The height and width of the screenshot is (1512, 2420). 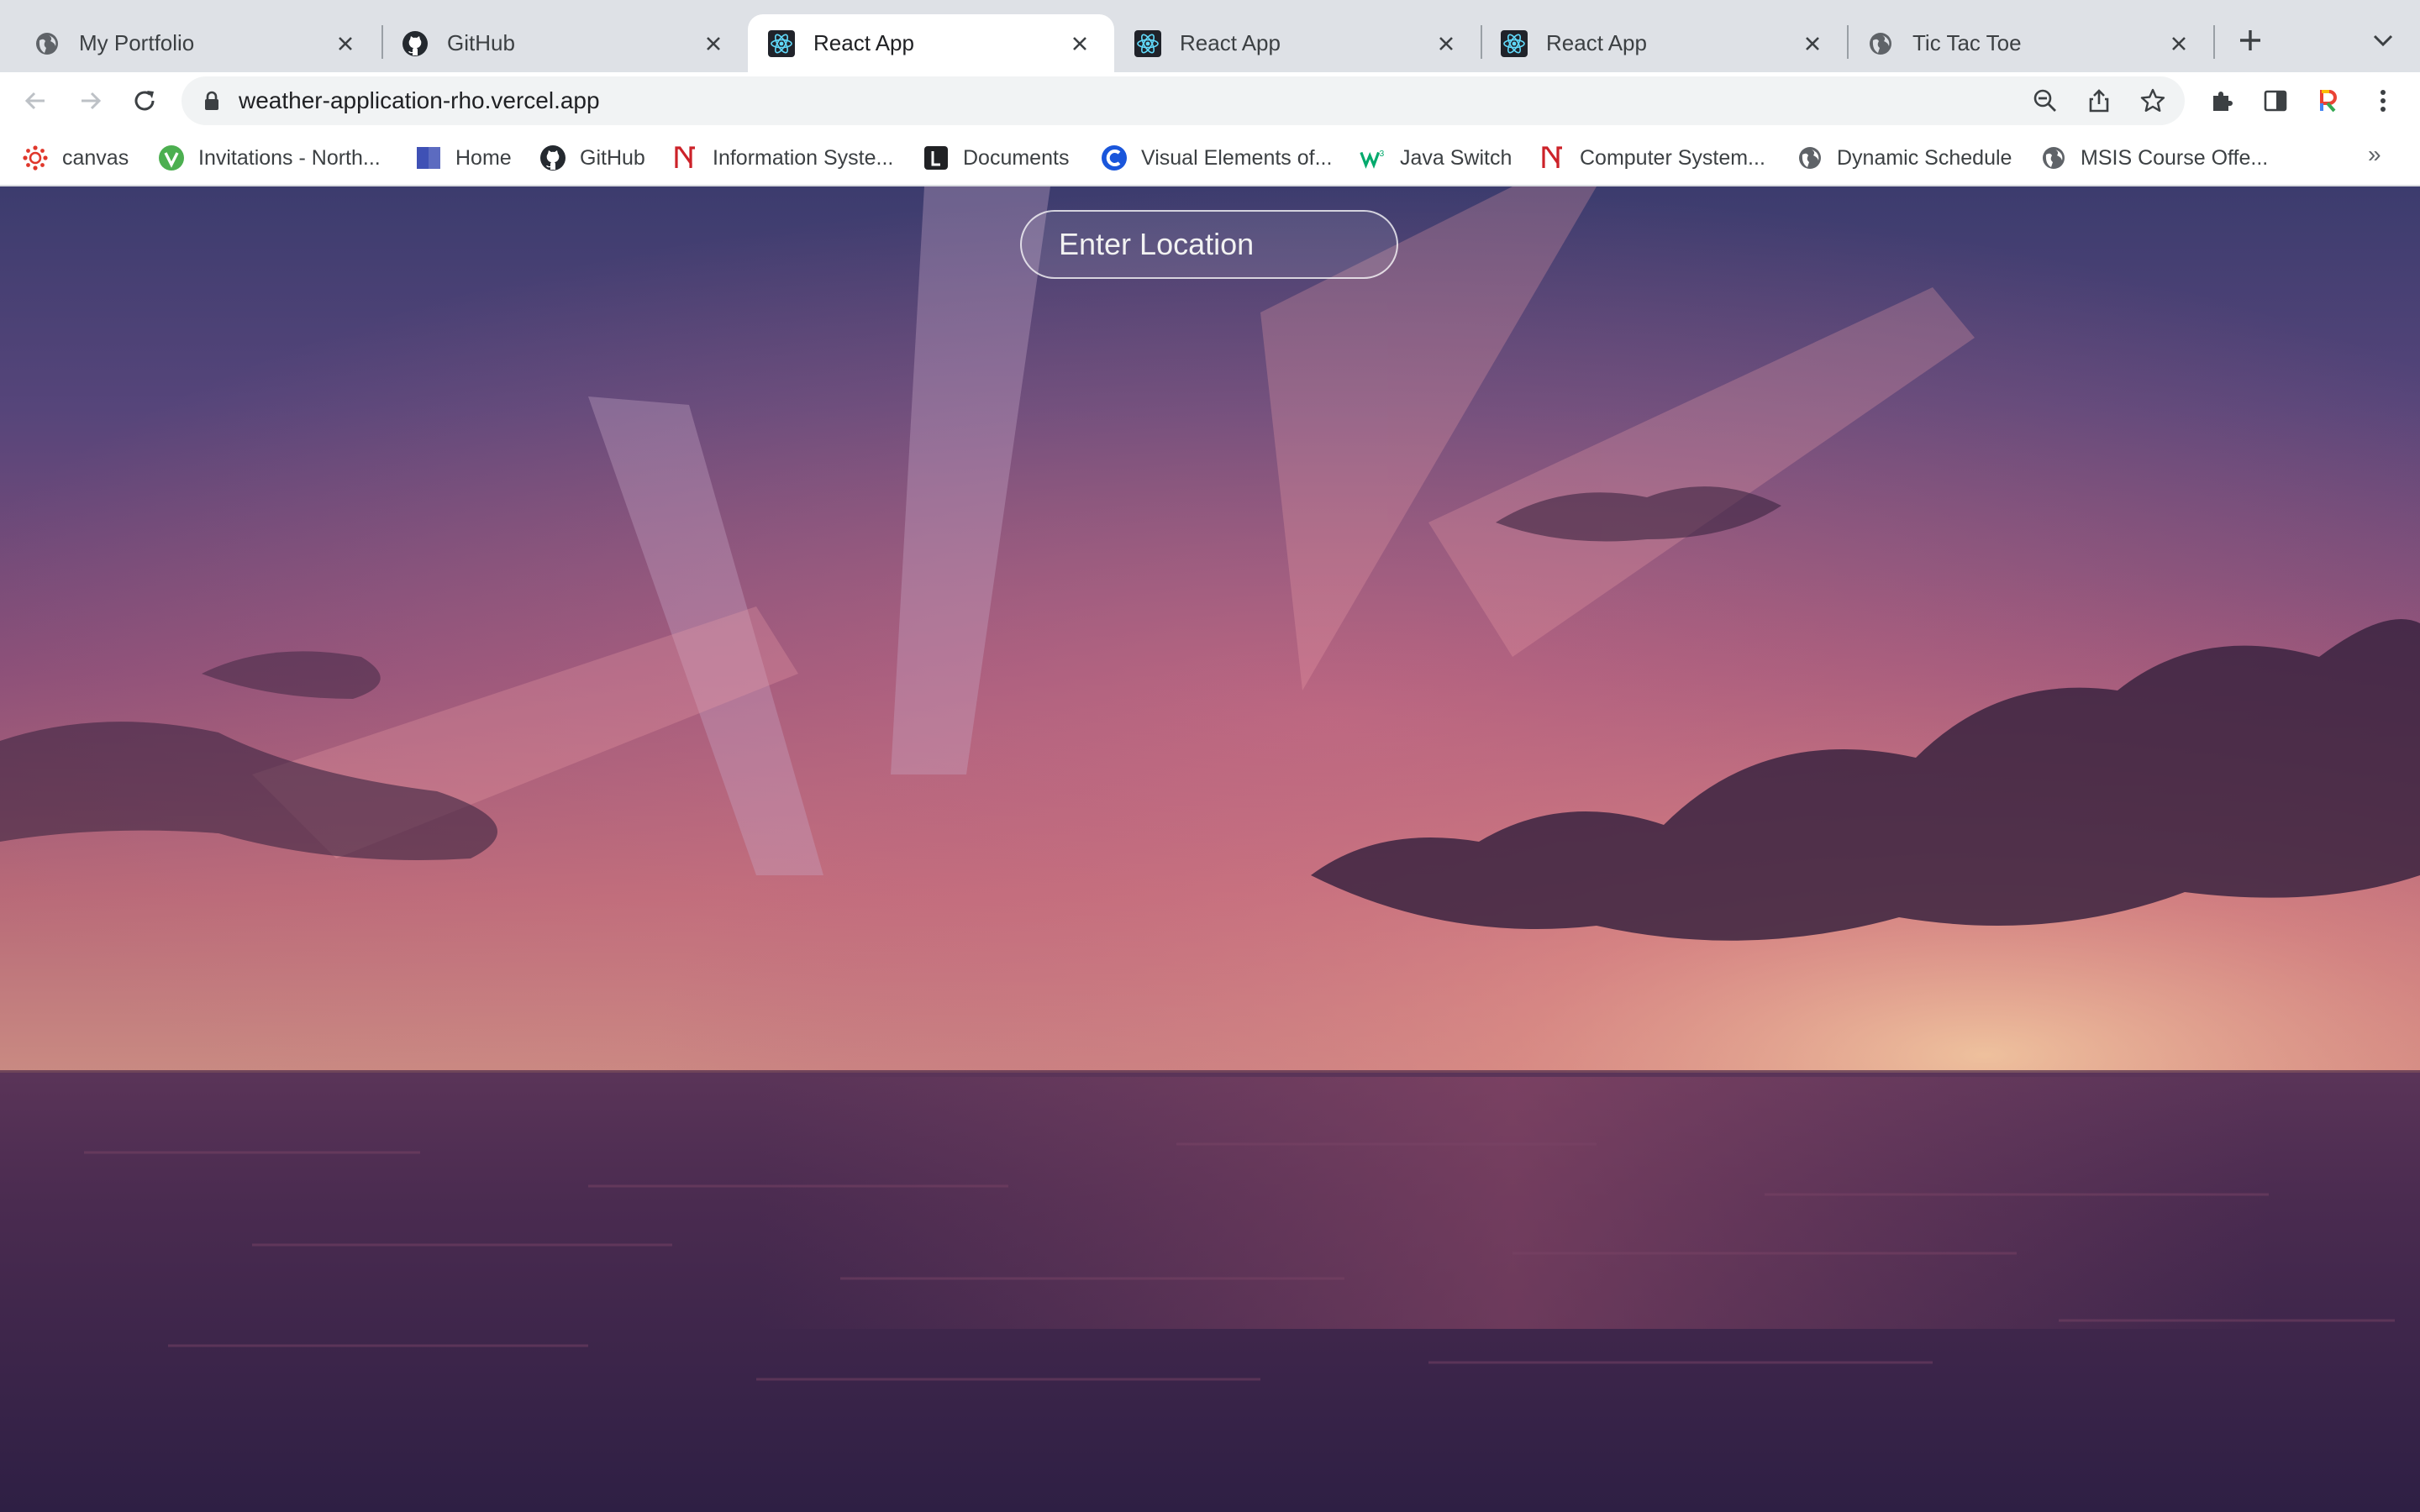 I want to click on bookmark-label: Documents, so click(x=1017, y=157).